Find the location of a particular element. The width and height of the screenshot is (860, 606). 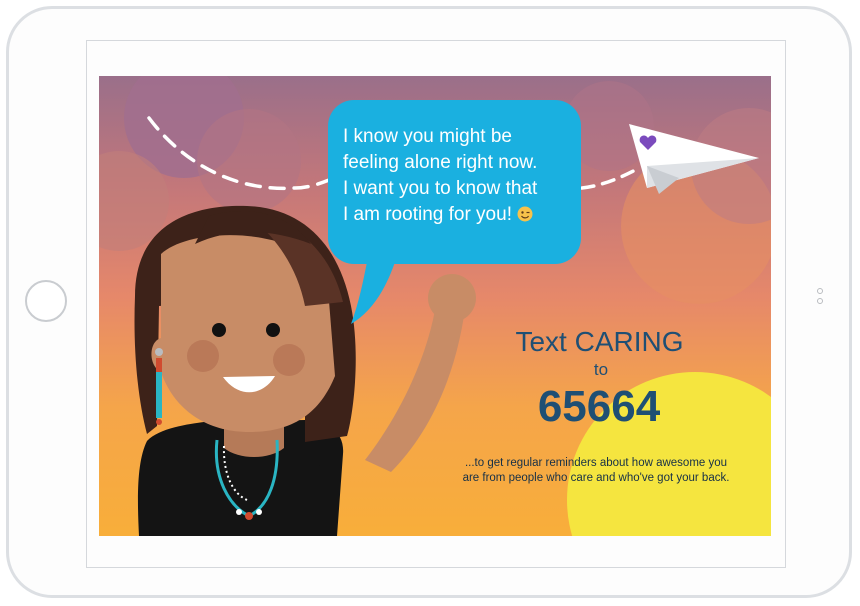

screen-frame-bottom is located at coordinates (436, 567).